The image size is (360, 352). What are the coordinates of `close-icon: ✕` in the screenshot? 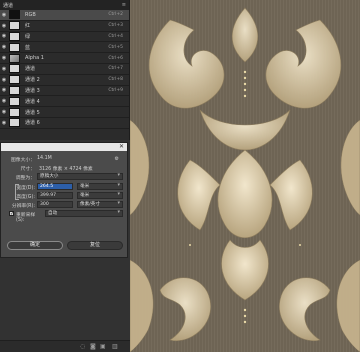 It's located at (121, 147).